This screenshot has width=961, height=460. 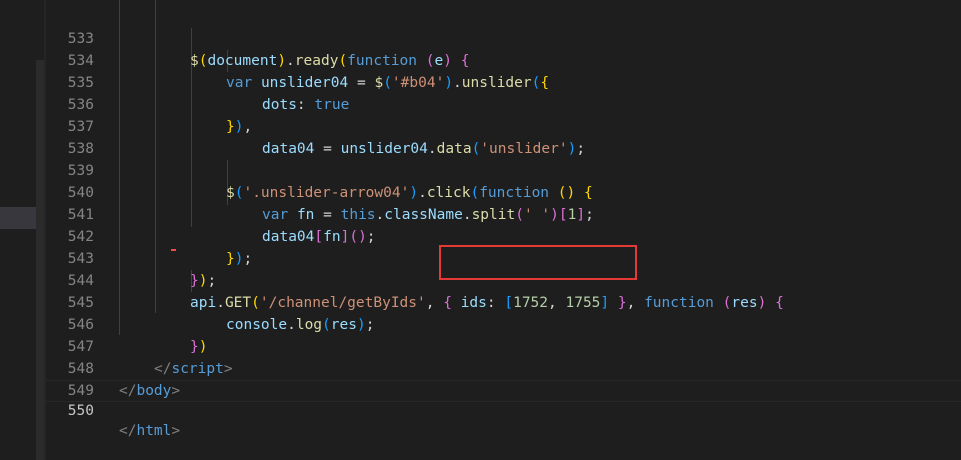 I want to click on change-marker, so click(x=173, y=250).